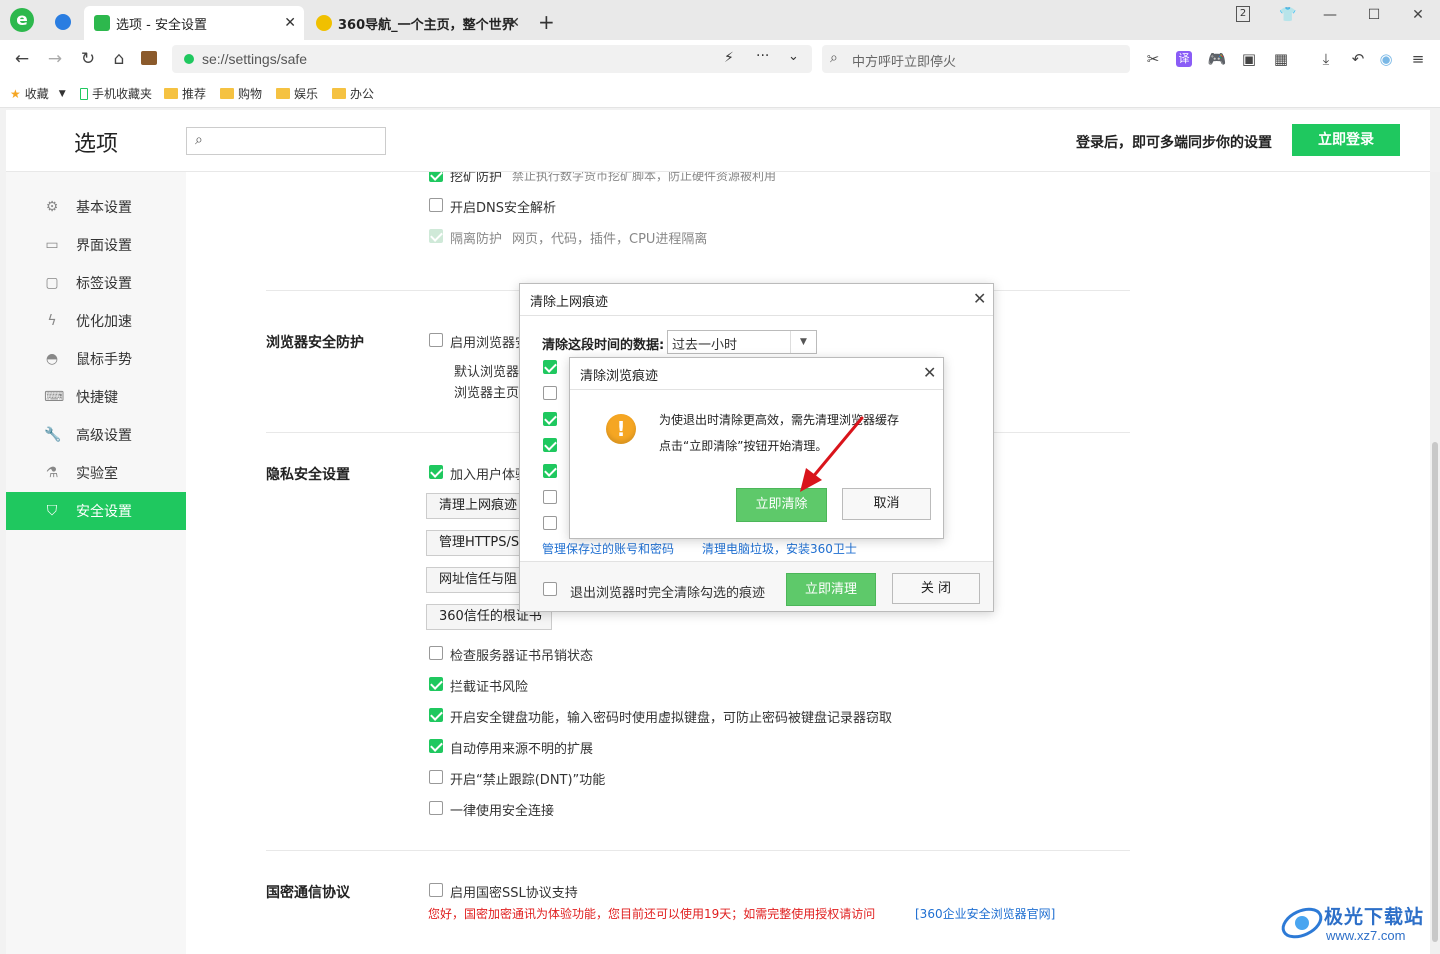  I want to click on settings-search-input: ⌕, so click(286, 141).